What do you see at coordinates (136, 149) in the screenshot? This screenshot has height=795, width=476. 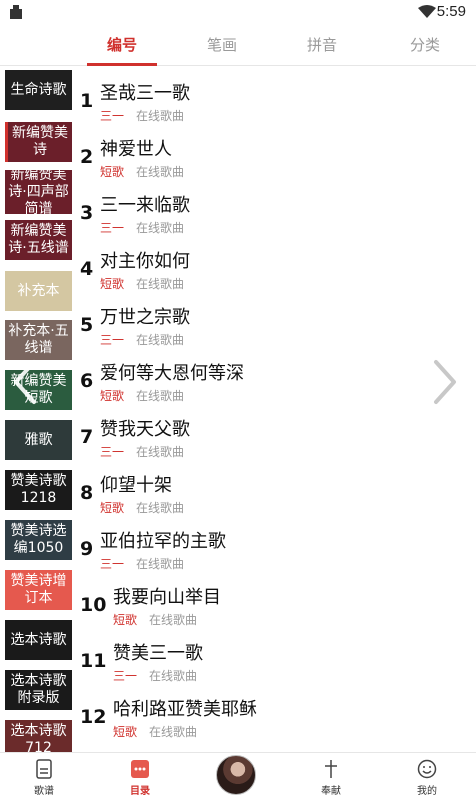 I see `song-title: 神爱世人` at bounding box center [136, 149].